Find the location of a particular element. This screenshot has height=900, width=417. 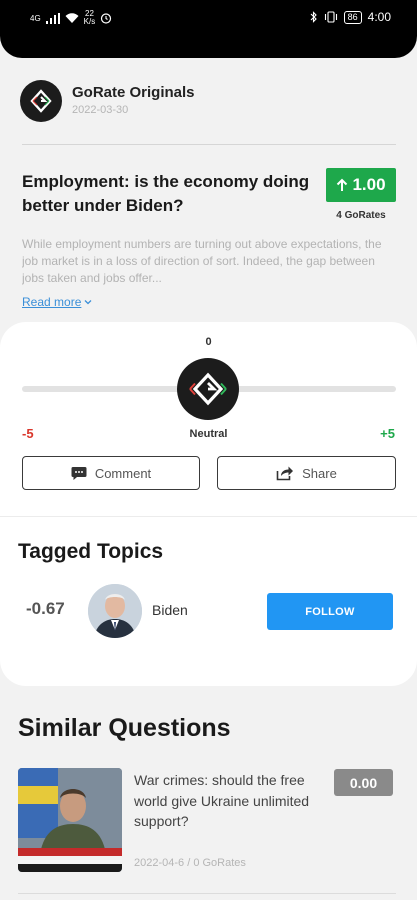

read-more-link: Read more is located at coordinates (57, 302).